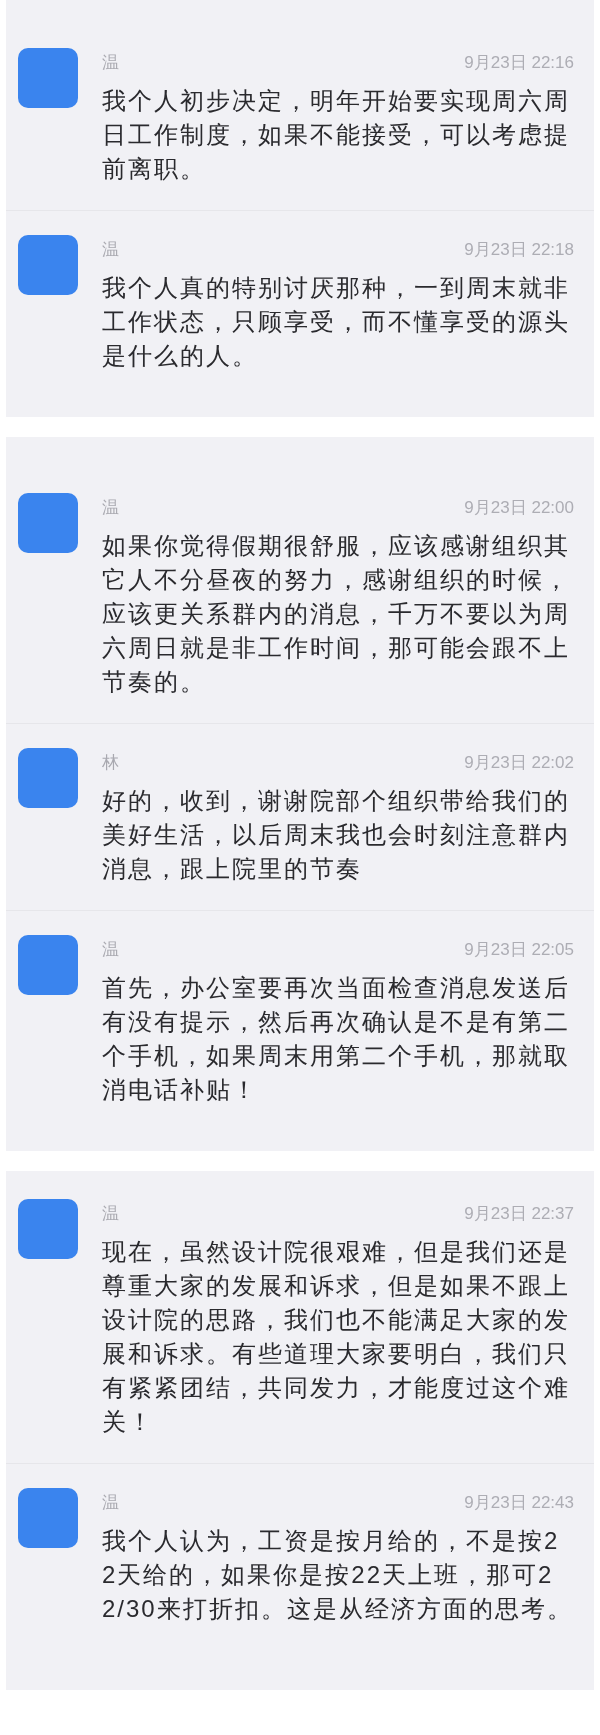  I want to click on message-time: 9月23日 22:05, so click(519, 950).